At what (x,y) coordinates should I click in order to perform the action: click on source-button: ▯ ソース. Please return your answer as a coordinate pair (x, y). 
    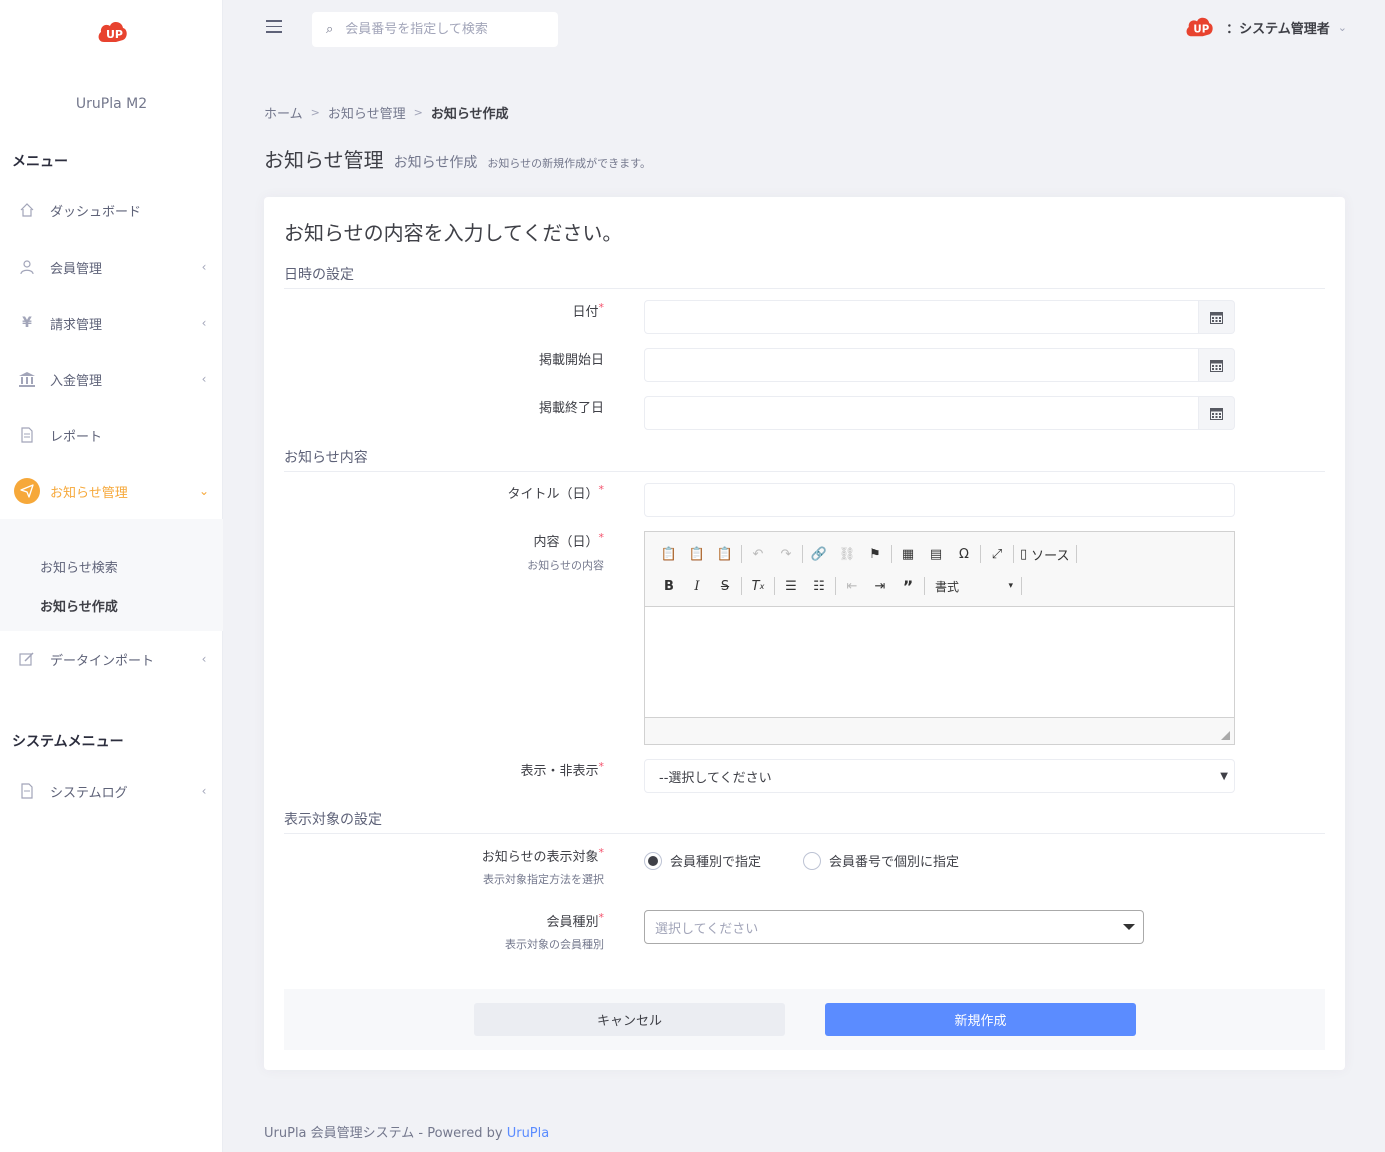
    Looking at the image, I should click on (1045, 554).